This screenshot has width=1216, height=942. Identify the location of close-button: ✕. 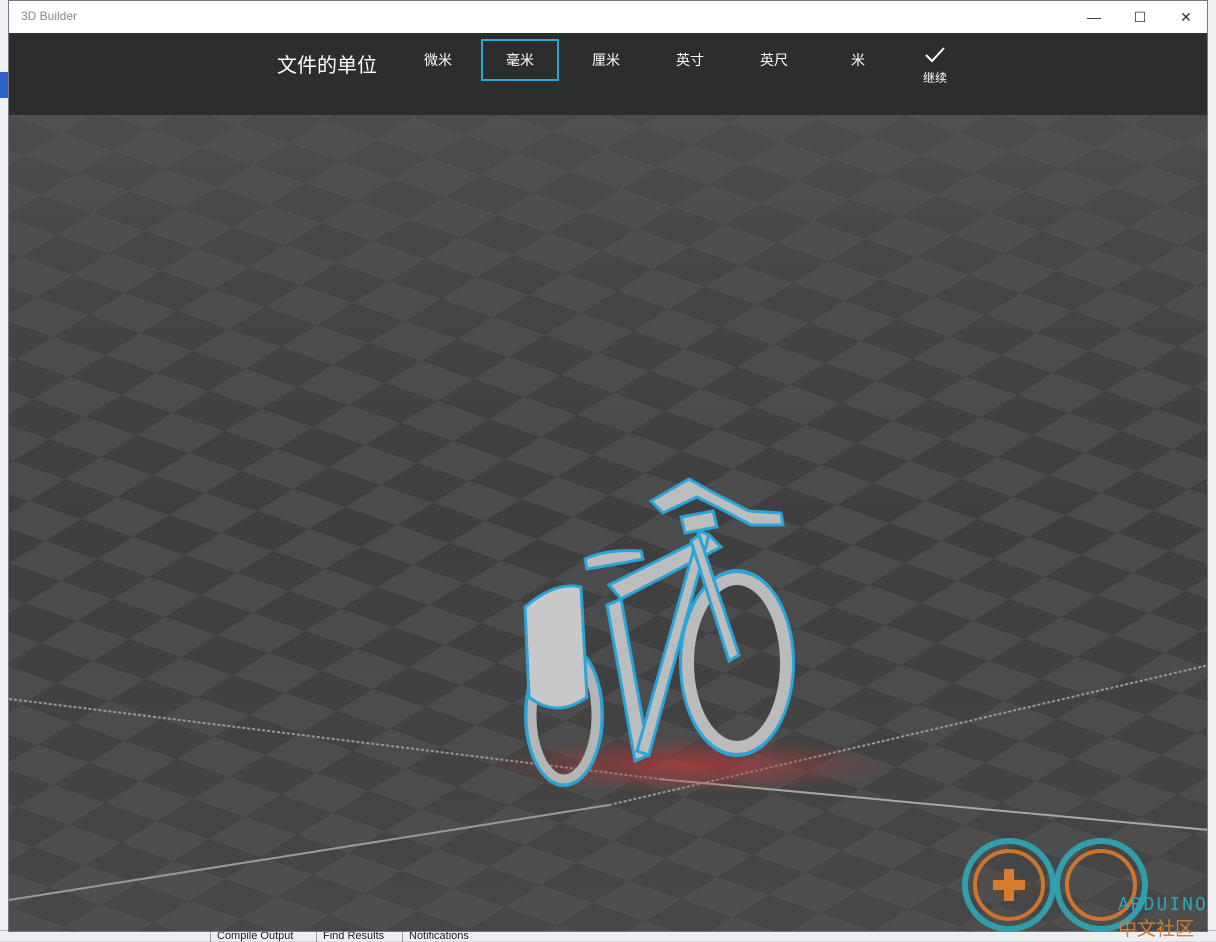
(1185, 17).